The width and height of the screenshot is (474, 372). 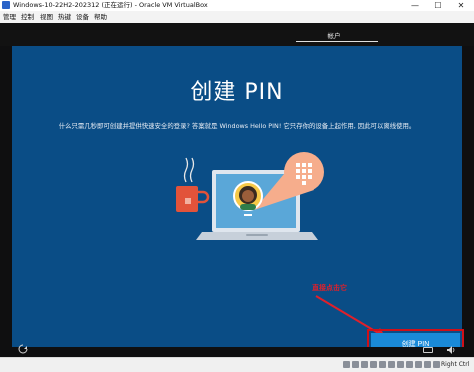 I want to click on tab-account: 帐户, so click(x=334, y=36).